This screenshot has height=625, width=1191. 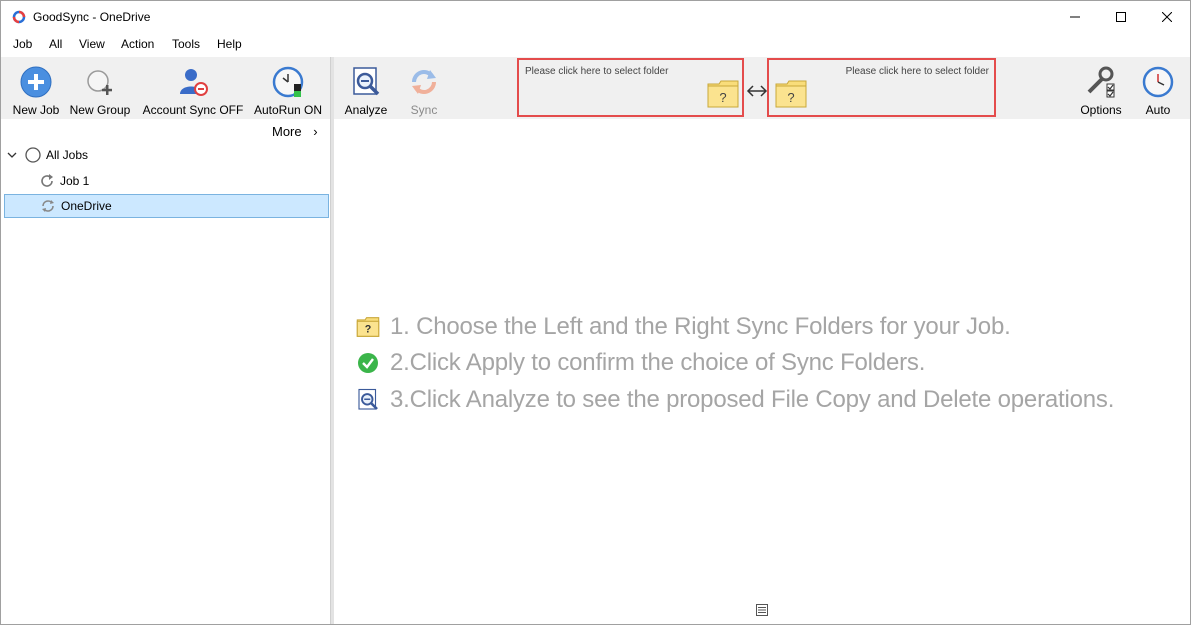 I want to click on maximize-icon, so click(x=1121, y=17).